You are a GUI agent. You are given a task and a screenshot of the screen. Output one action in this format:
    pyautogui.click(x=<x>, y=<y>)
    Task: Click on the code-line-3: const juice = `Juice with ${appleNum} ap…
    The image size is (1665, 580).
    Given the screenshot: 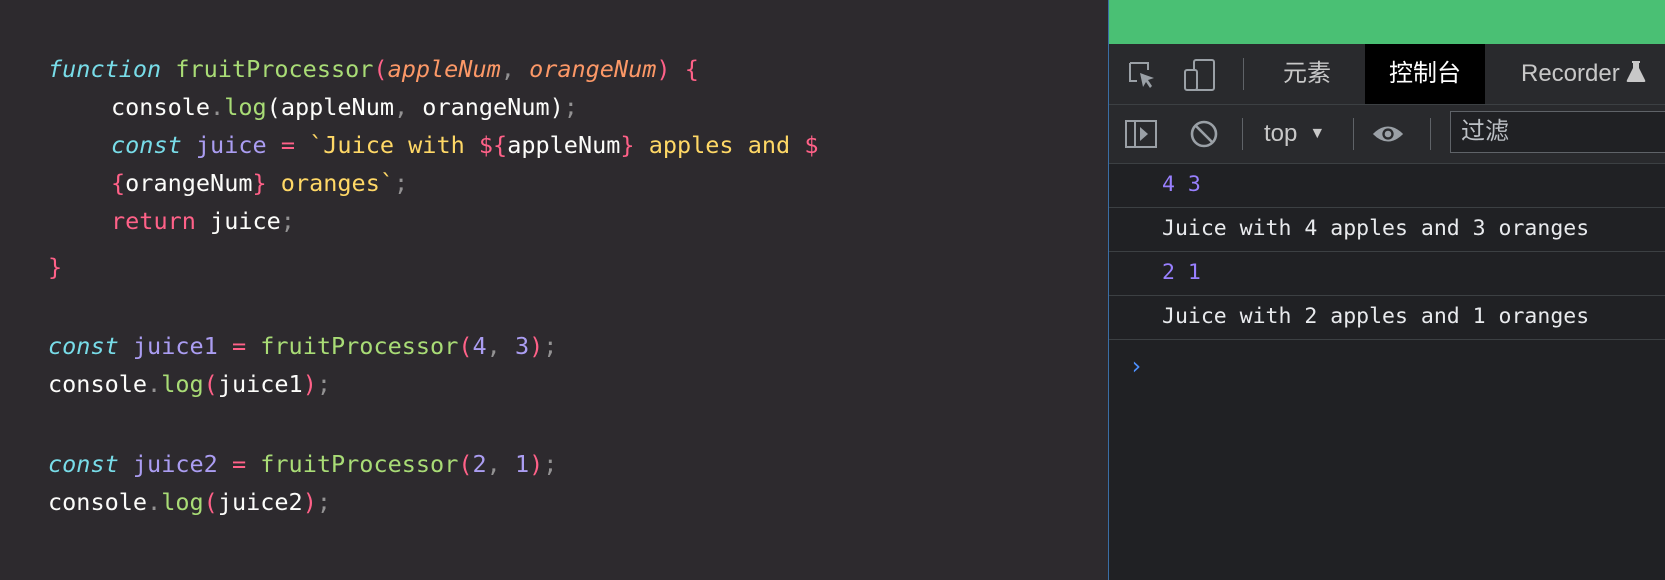 What is the action you would take?
    pyautogui.click(x=464, y=145)
    